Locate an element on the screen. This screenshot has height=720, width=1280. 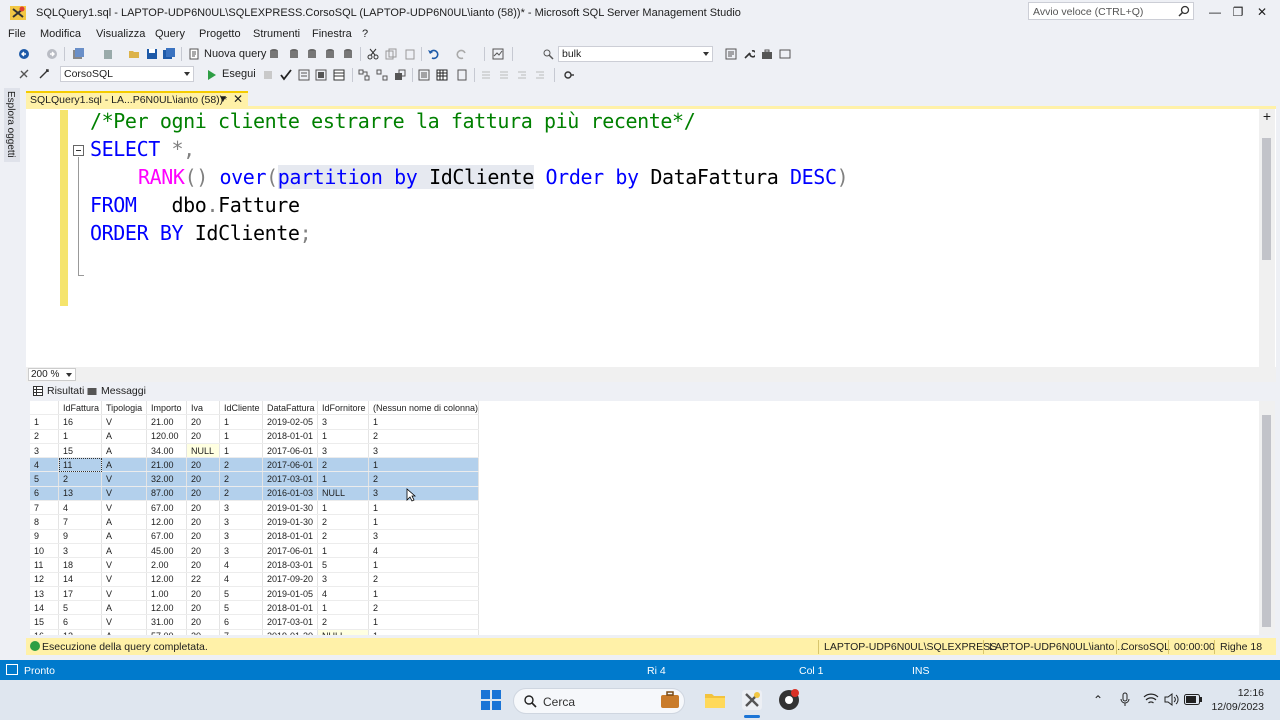
cell-idcliente: 4 is located at coordinates (241, 565).